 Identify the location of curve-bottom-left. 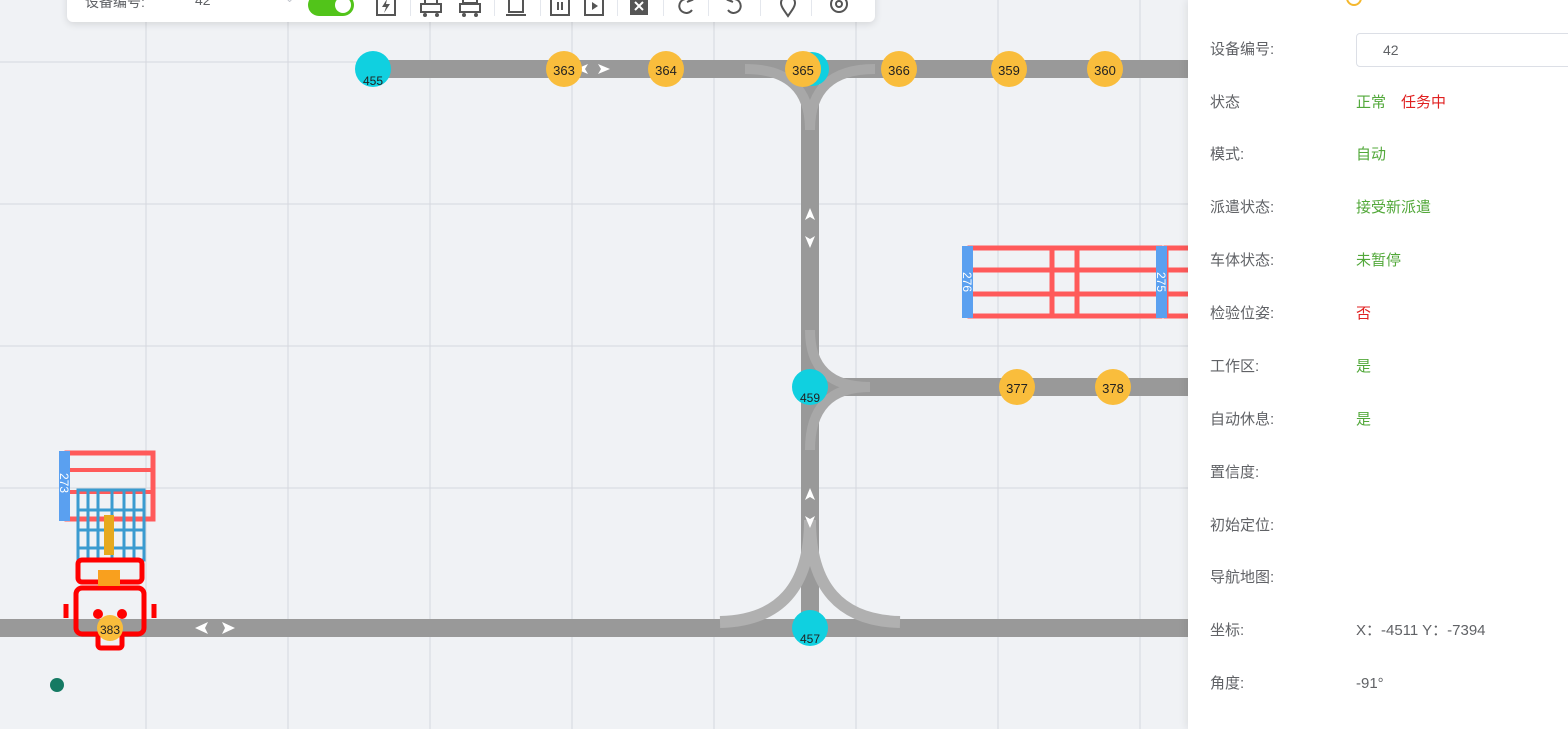
(767, 573).